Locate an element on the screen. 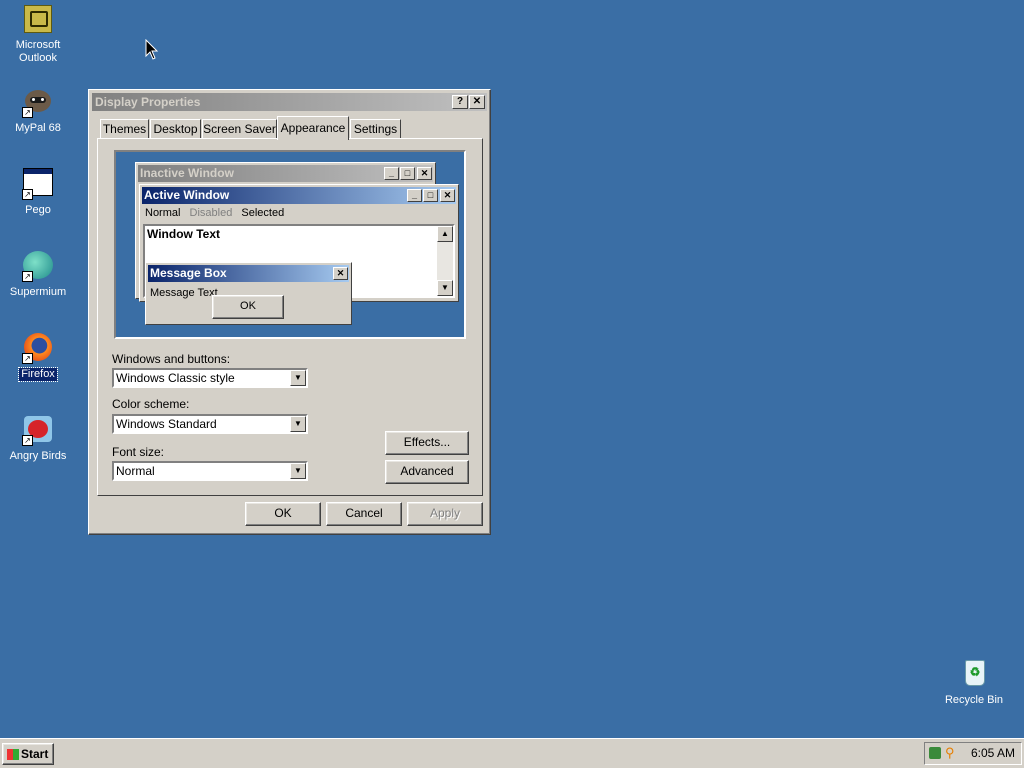 This screenshot has height=768, width=1024. desktop-icon-label: Firefox is located at coordinates (38, 374).